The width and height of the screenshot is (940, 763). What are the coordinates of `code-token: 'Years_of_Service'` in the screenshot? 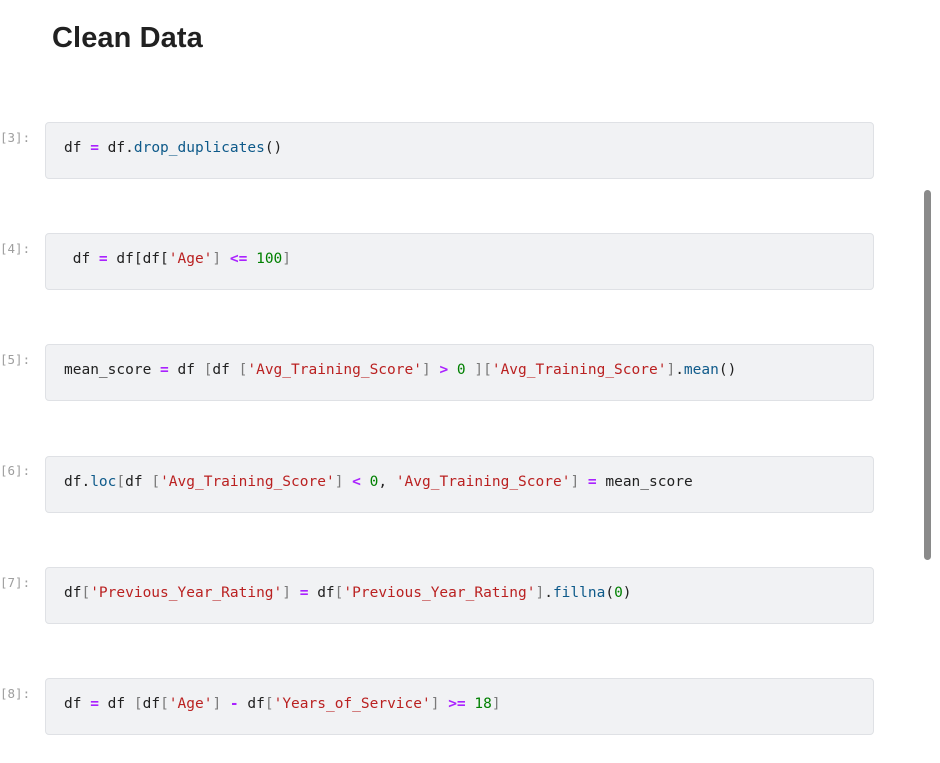 It's located at (352, 704).